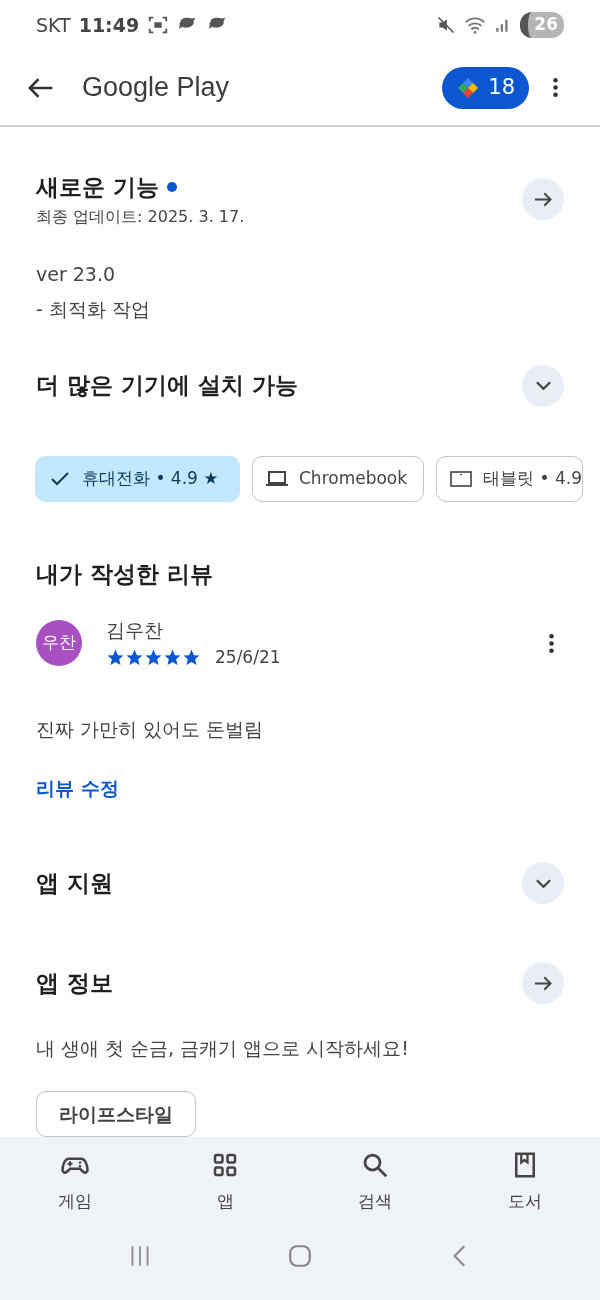 The height and width of the screenshot is (1300, 600). I want to click on mute-icon, so click(446, 25).